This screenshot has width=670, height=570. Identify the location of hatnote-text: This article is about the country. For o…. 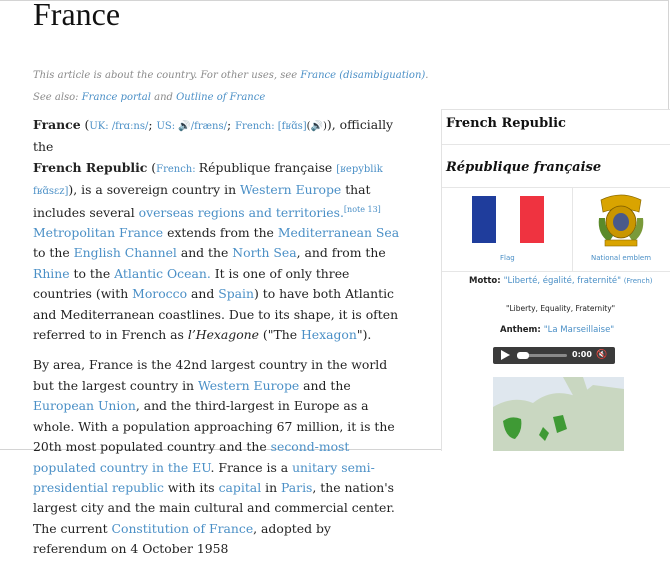
(167, 75).